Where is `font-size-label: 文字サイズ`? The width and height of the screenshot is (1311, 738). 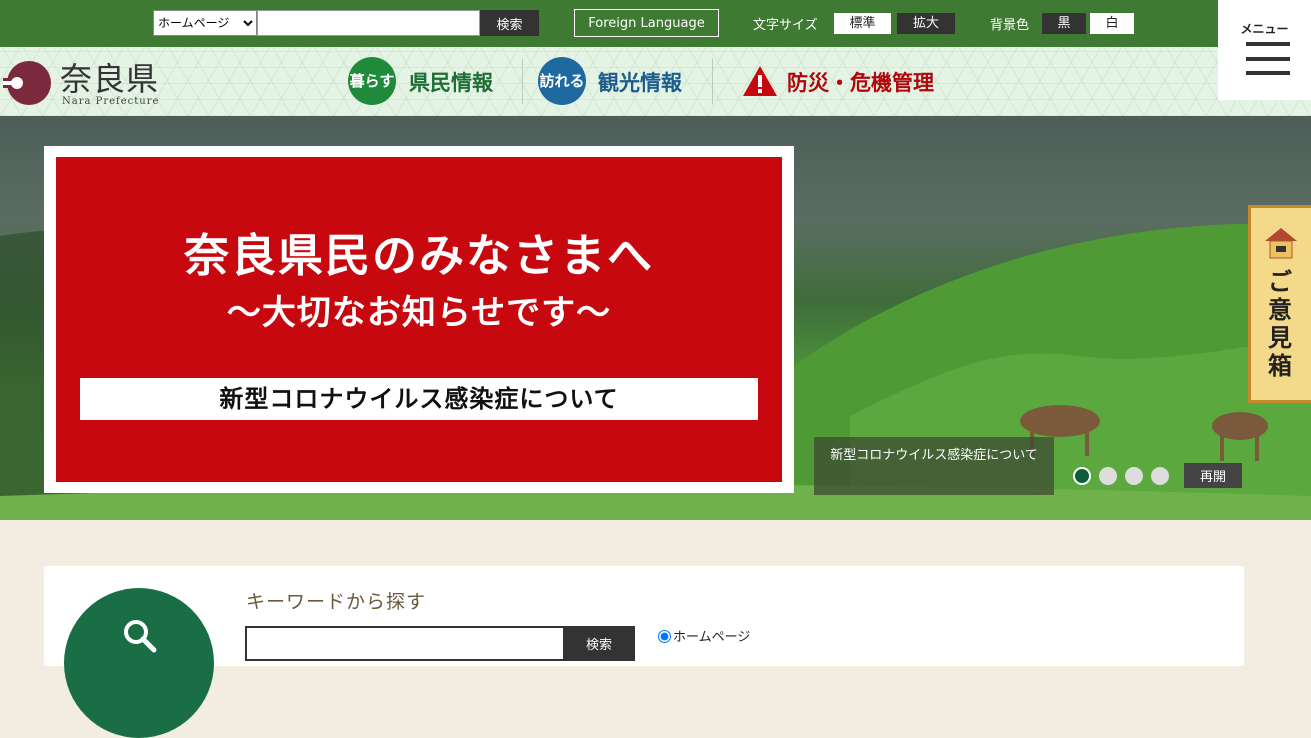
font-size-label: 文字サイズ is located at coordinates (785, 25).